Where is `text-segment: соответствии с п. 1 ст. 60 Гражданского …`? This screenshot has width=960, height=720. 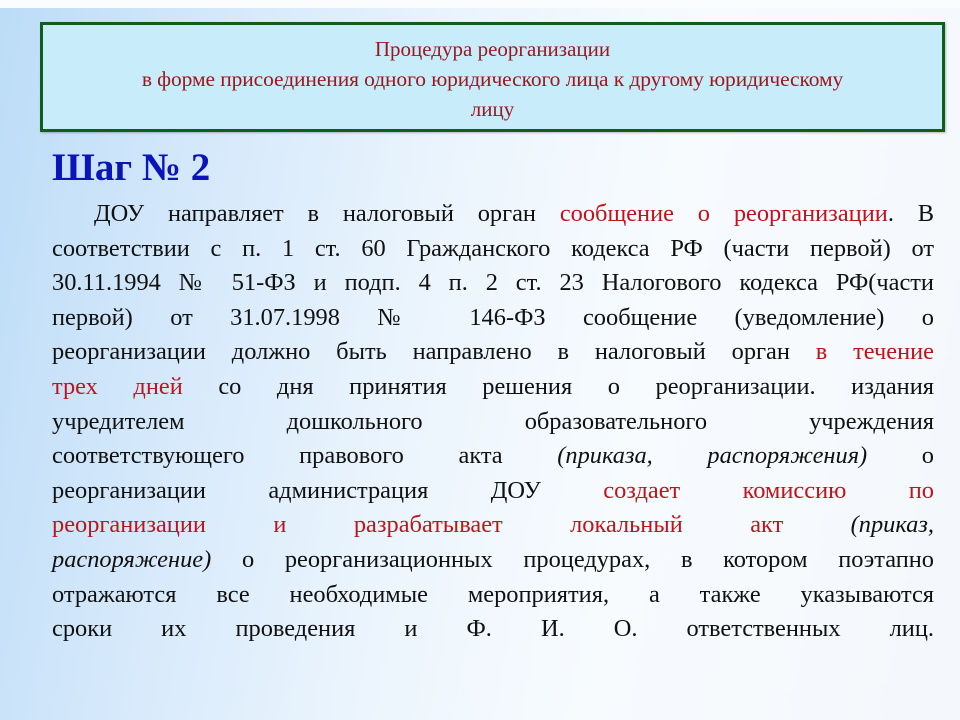
text-segment: соответствии с п. 1 ст. 60 Гражданского … is located at coordinates (493, 248).